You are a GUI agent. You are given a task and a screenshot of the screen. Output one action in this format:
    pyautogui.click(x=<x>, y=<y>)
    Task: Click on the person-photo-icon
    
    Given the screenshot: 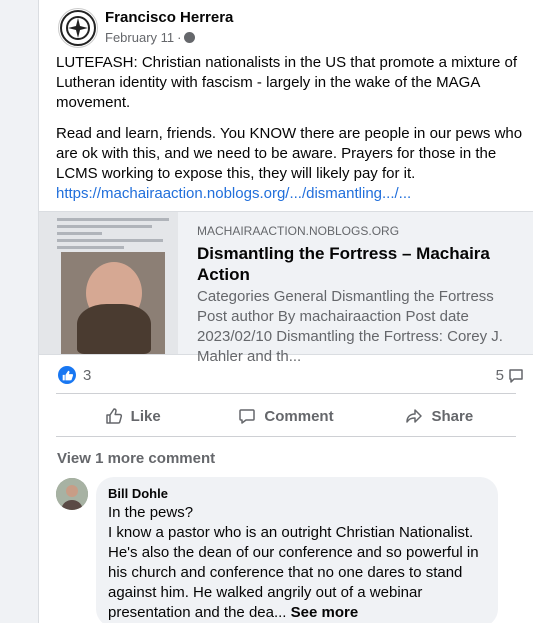 What is the action you would take?
    pyautogui.click(x=72, y=494)
    